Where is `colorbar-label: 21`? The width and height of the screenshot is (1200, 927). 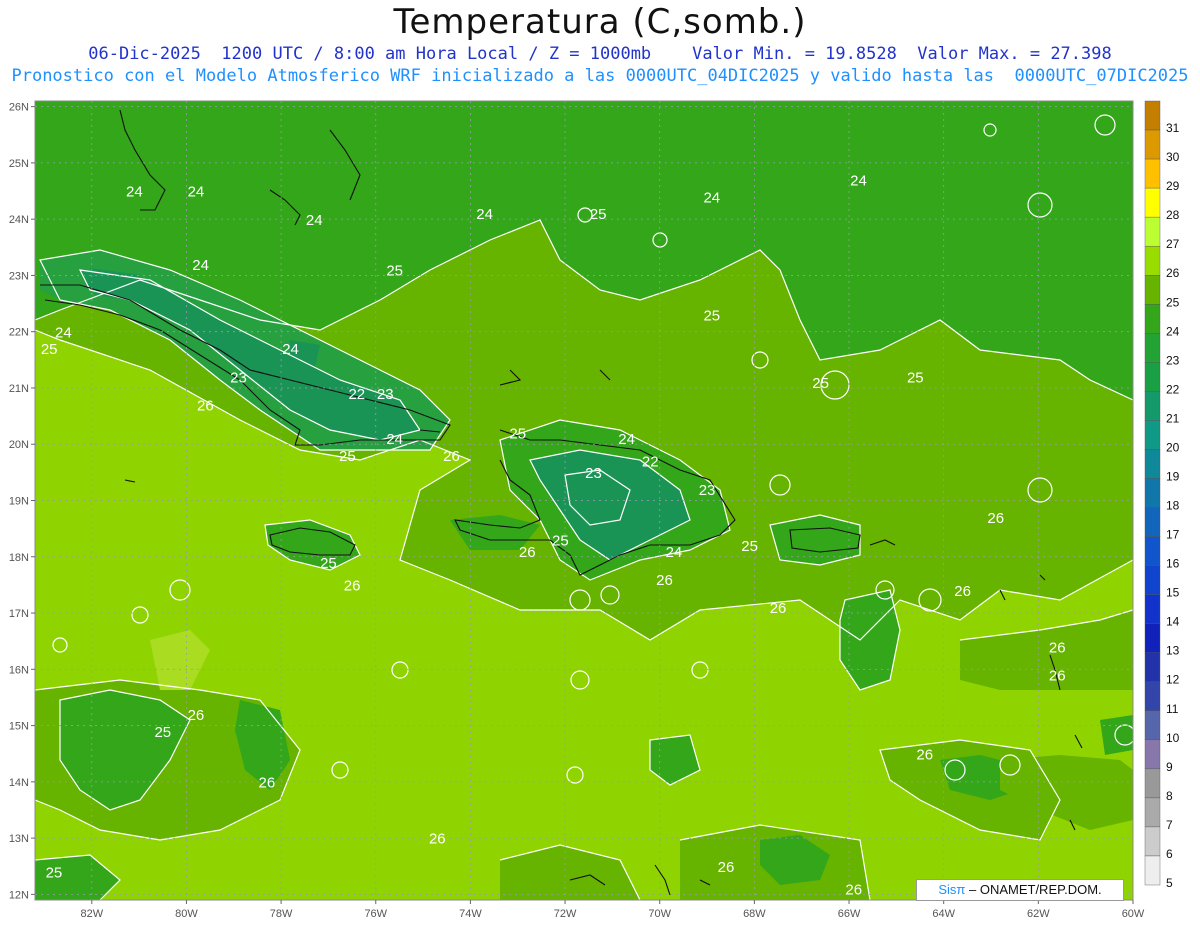 colorbar-label: 21 is located at coordinates (1173, 418).